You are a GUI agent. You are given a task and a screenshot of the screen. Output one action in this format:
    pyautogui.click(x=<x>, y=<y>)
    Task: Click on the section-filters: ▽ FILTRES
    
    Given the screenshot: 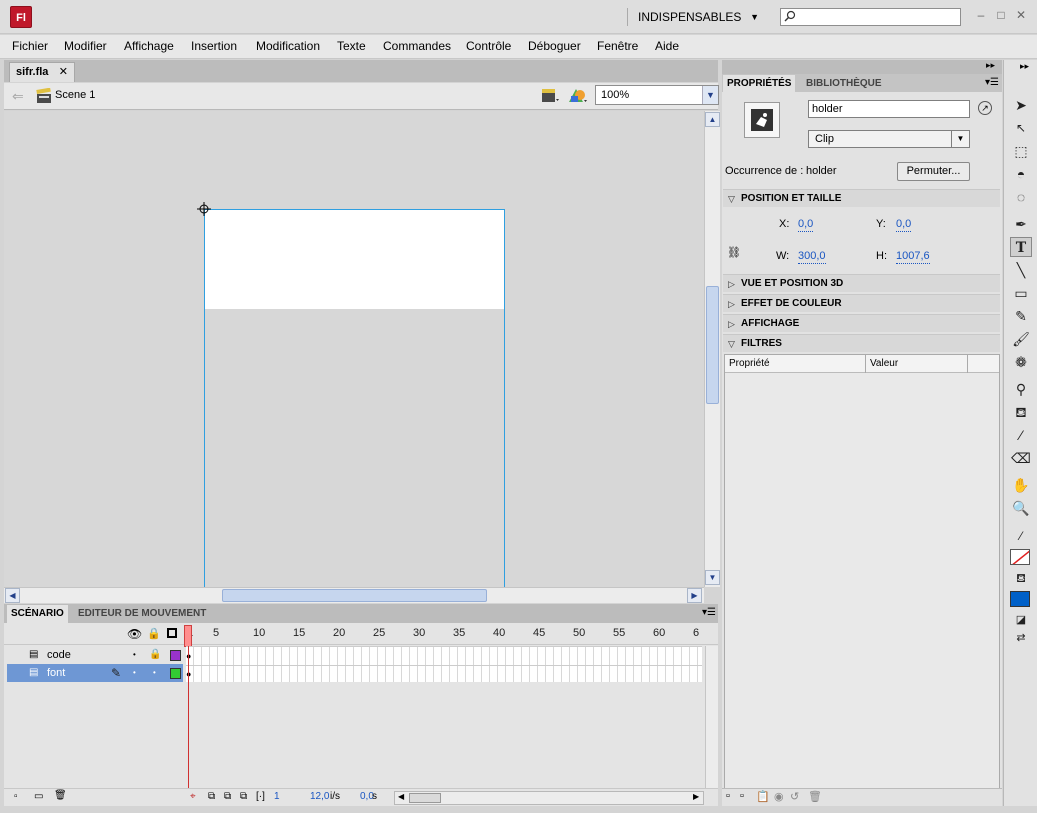 What is the action you would take?
    pyautogui.click(x=861, y=343)
    